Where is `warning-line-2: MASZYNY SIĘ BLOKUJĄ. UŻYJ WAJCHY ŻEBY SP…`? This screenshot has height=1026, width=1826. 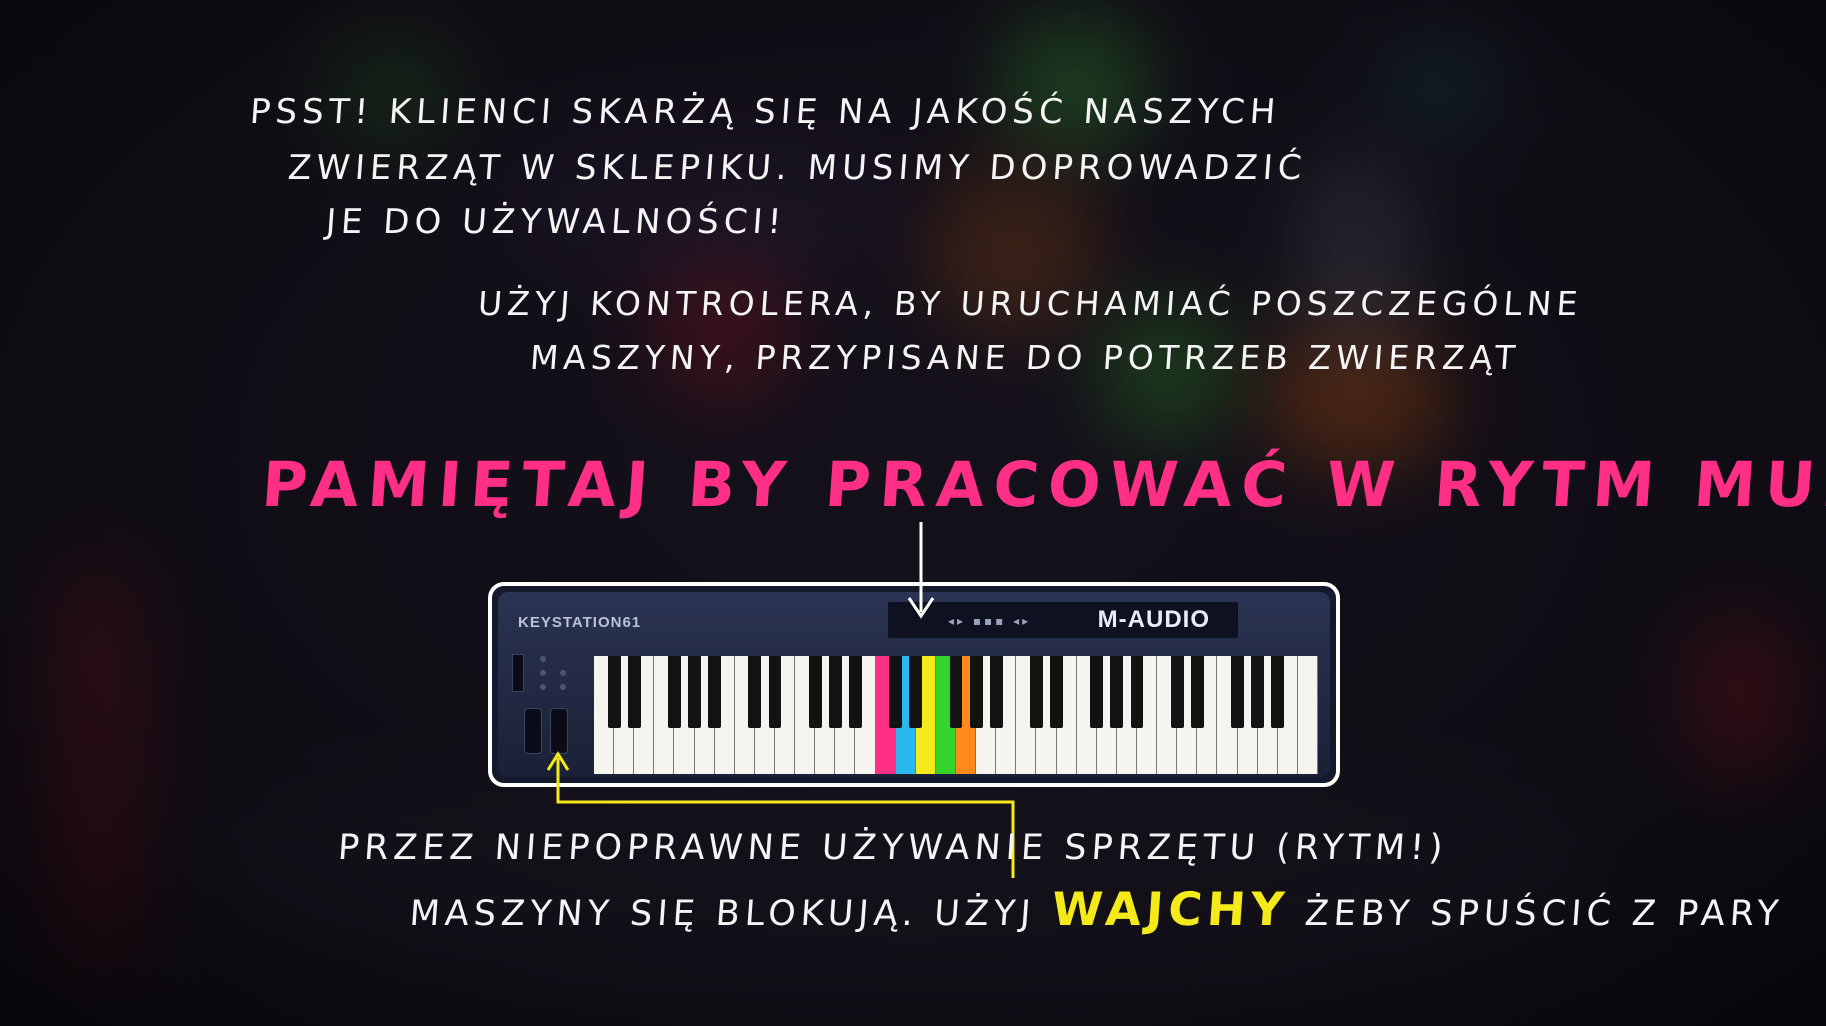 warning-line-2: MASZYNY SIĘ BLOKUJĄ. UŻYJ WAJCHY ŻEBY SP… is located at coordinates (1096, 909).